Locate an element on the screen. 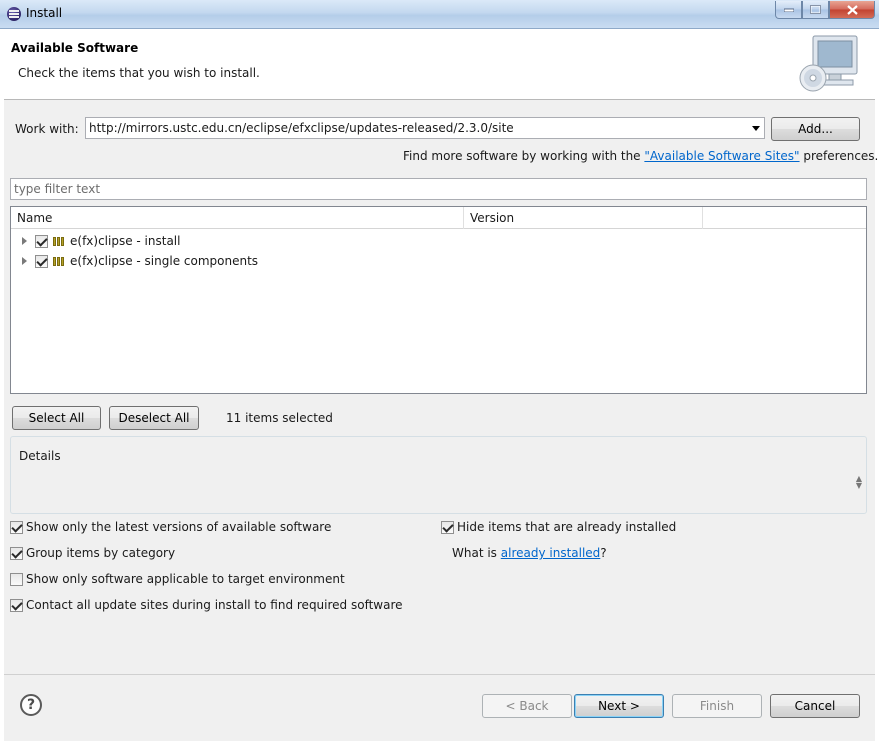 The image size is (879, 745). details-group: Details ▲ ▼ is located at coordinates (438, 475).